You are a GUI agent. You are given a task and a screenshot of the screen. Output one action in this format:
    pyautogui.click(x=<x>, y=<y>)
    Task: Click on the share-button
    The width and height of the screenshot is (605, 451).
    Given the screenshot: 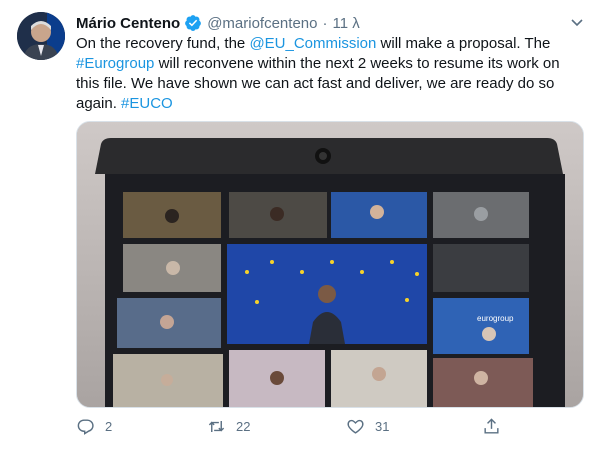 What is the action you would take?
    pyautogui.click(x=491, y=426)
    